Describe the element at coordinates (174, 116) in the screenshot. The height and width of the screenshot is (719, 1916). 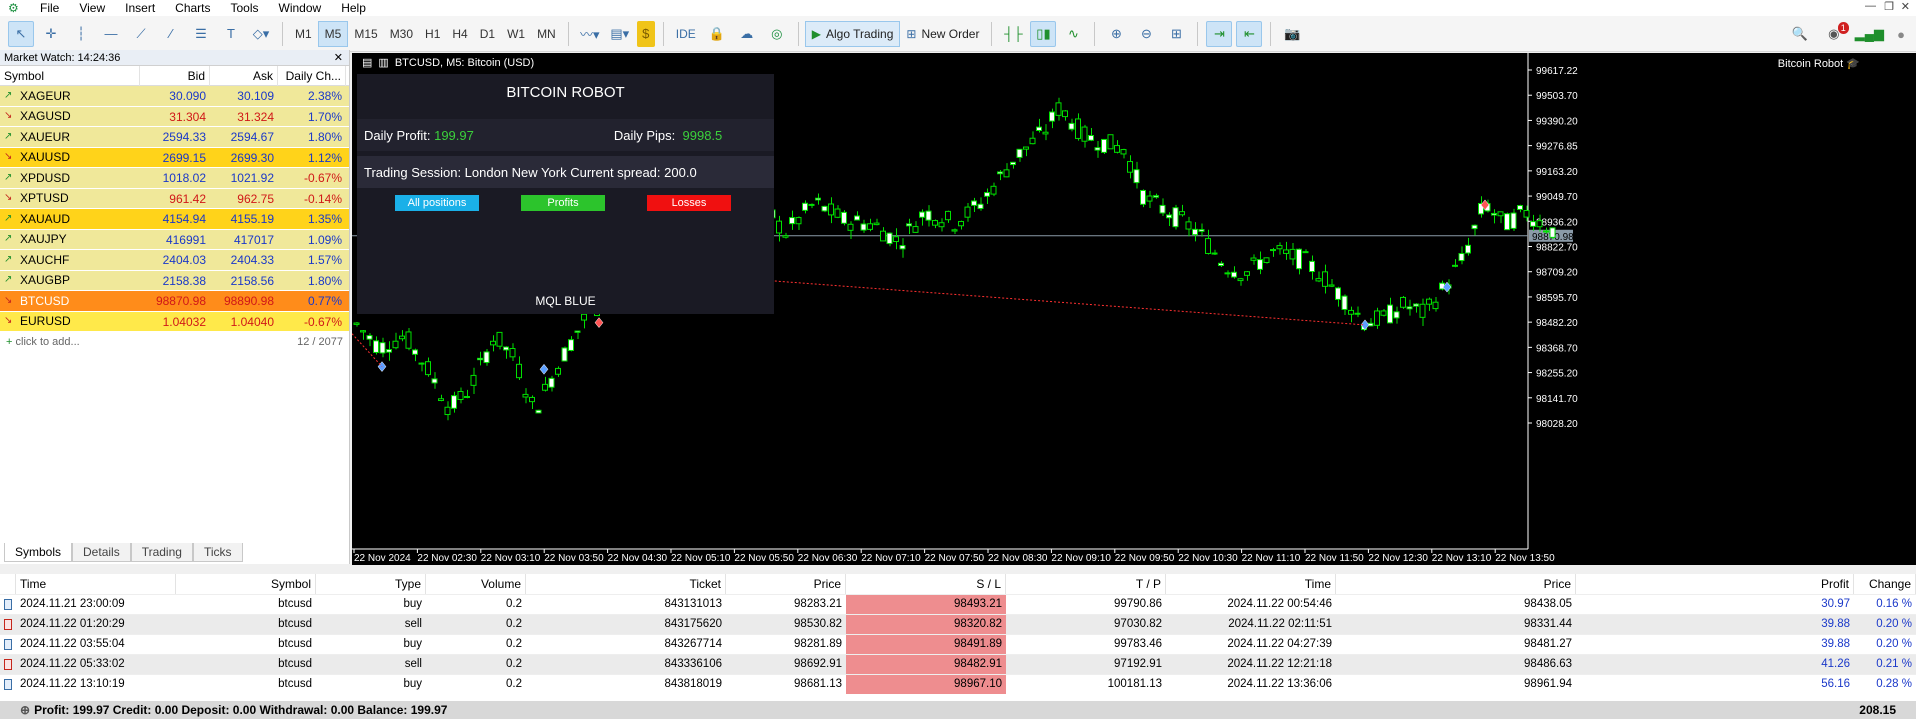
I see `market-watch-row: ↘ XAGUSD 31.304 31.324 1.70%` at that location.